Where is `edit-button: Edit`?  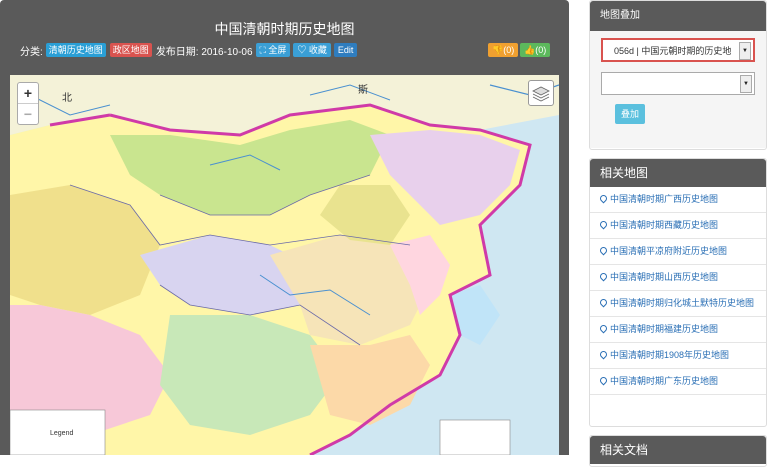 edit-button: Edit is located at coordinates (345, 50).